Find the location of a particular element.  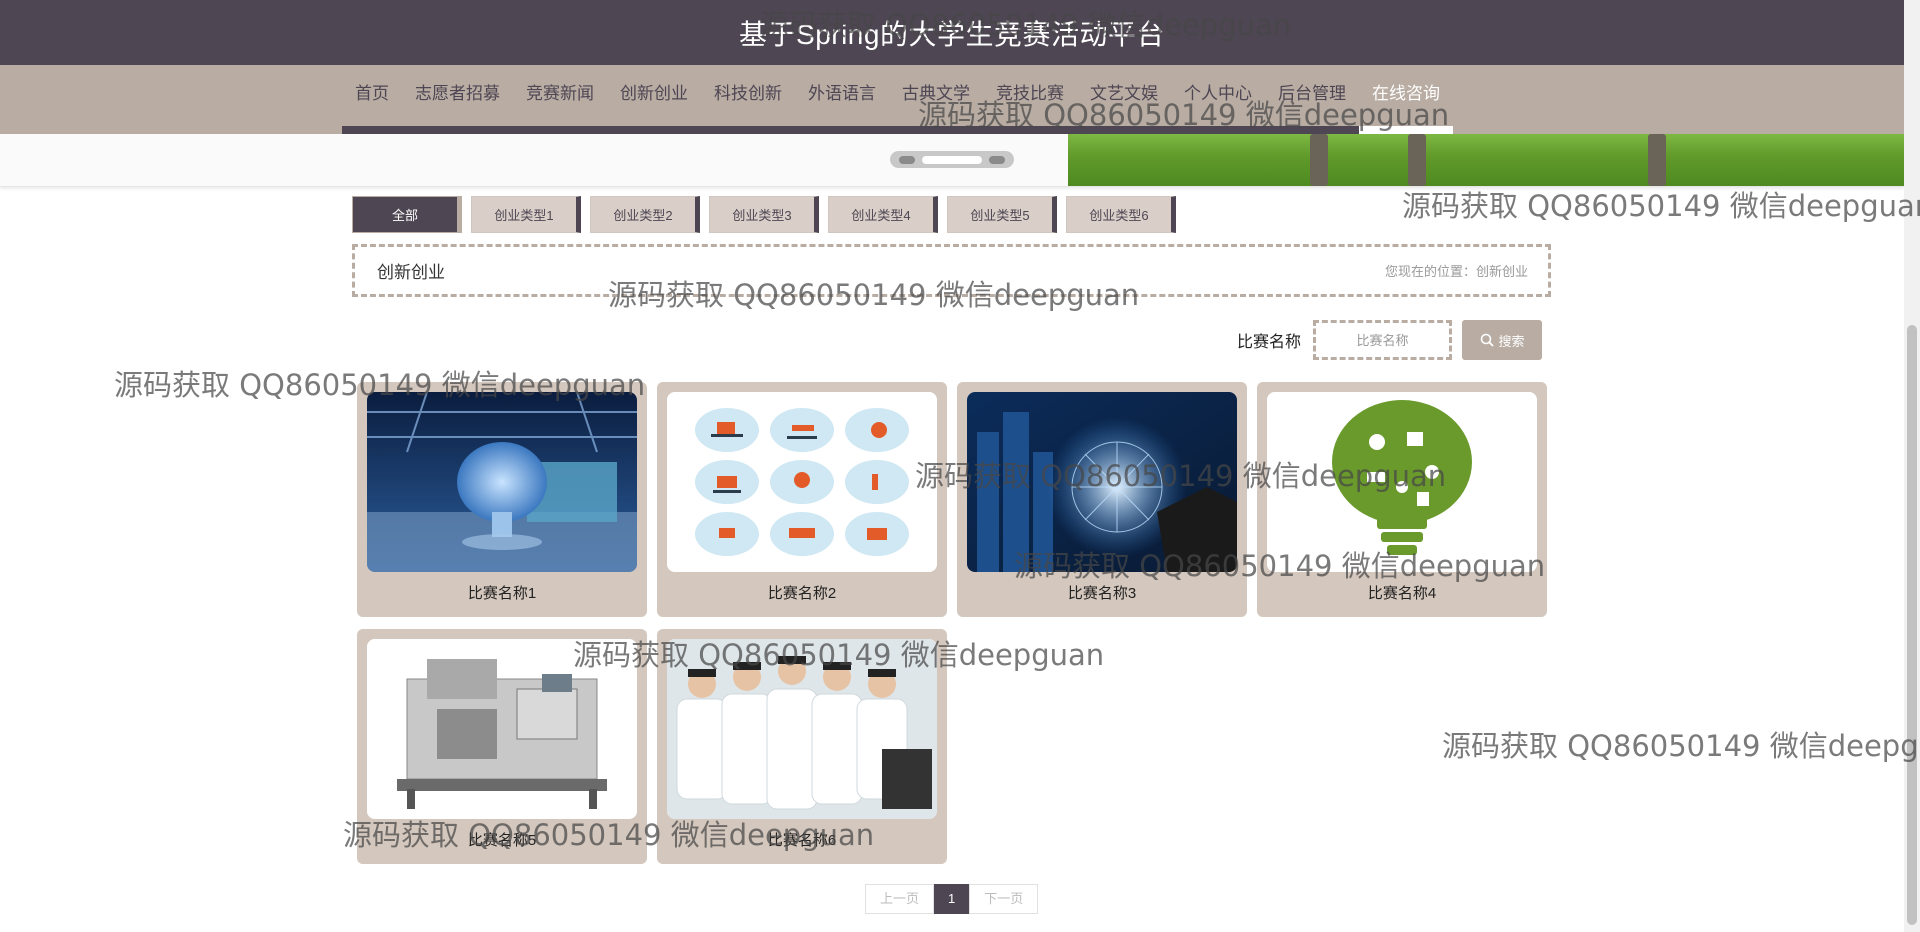

carousel-dot-active is located at coordinates (951, 159).